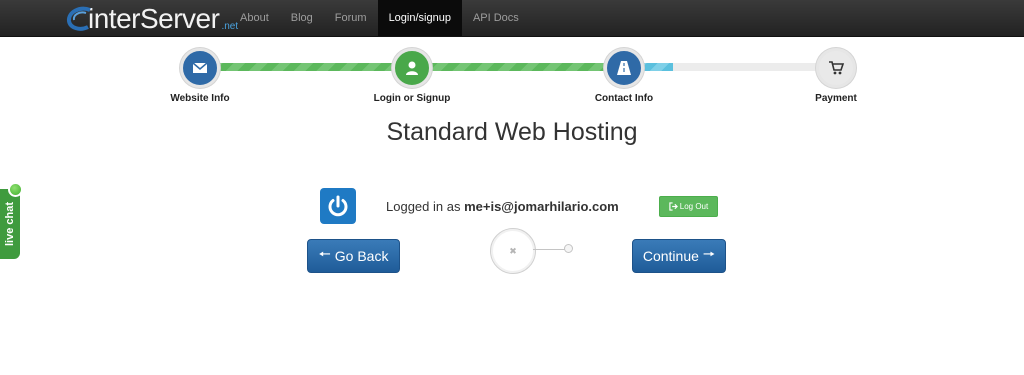 This screenshot has height=375, width=1024. I want to click on cart-icon, so click(837, 68).